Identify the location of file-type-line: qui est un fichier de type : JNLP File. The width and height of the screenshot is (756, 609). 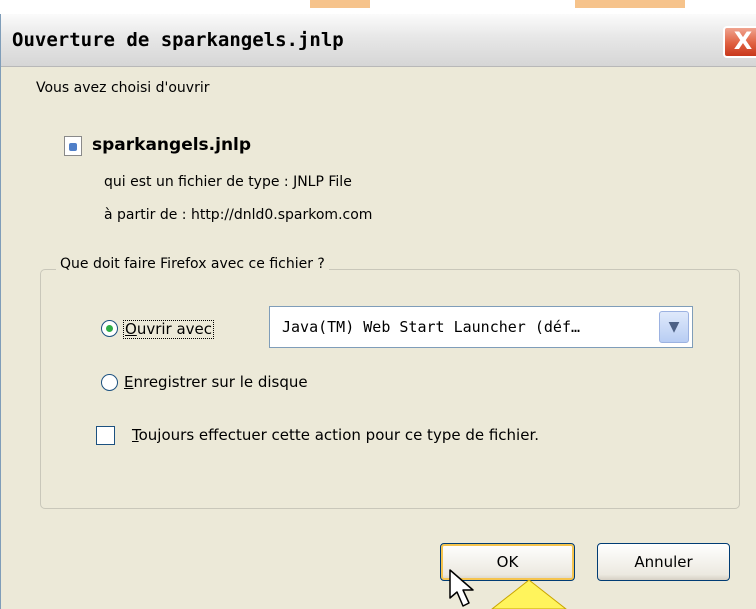
(228, 182).